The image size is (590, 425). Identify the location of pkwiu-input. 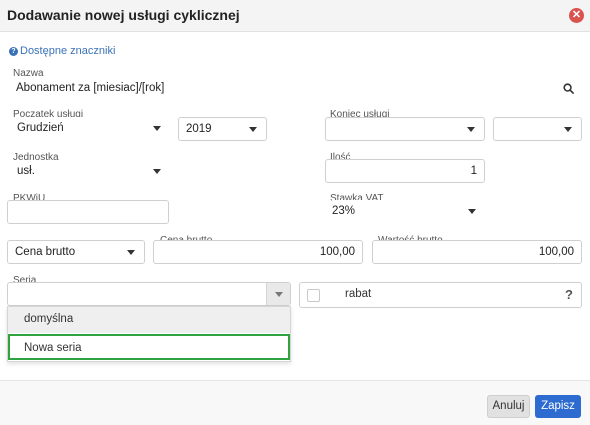
(88, 212).